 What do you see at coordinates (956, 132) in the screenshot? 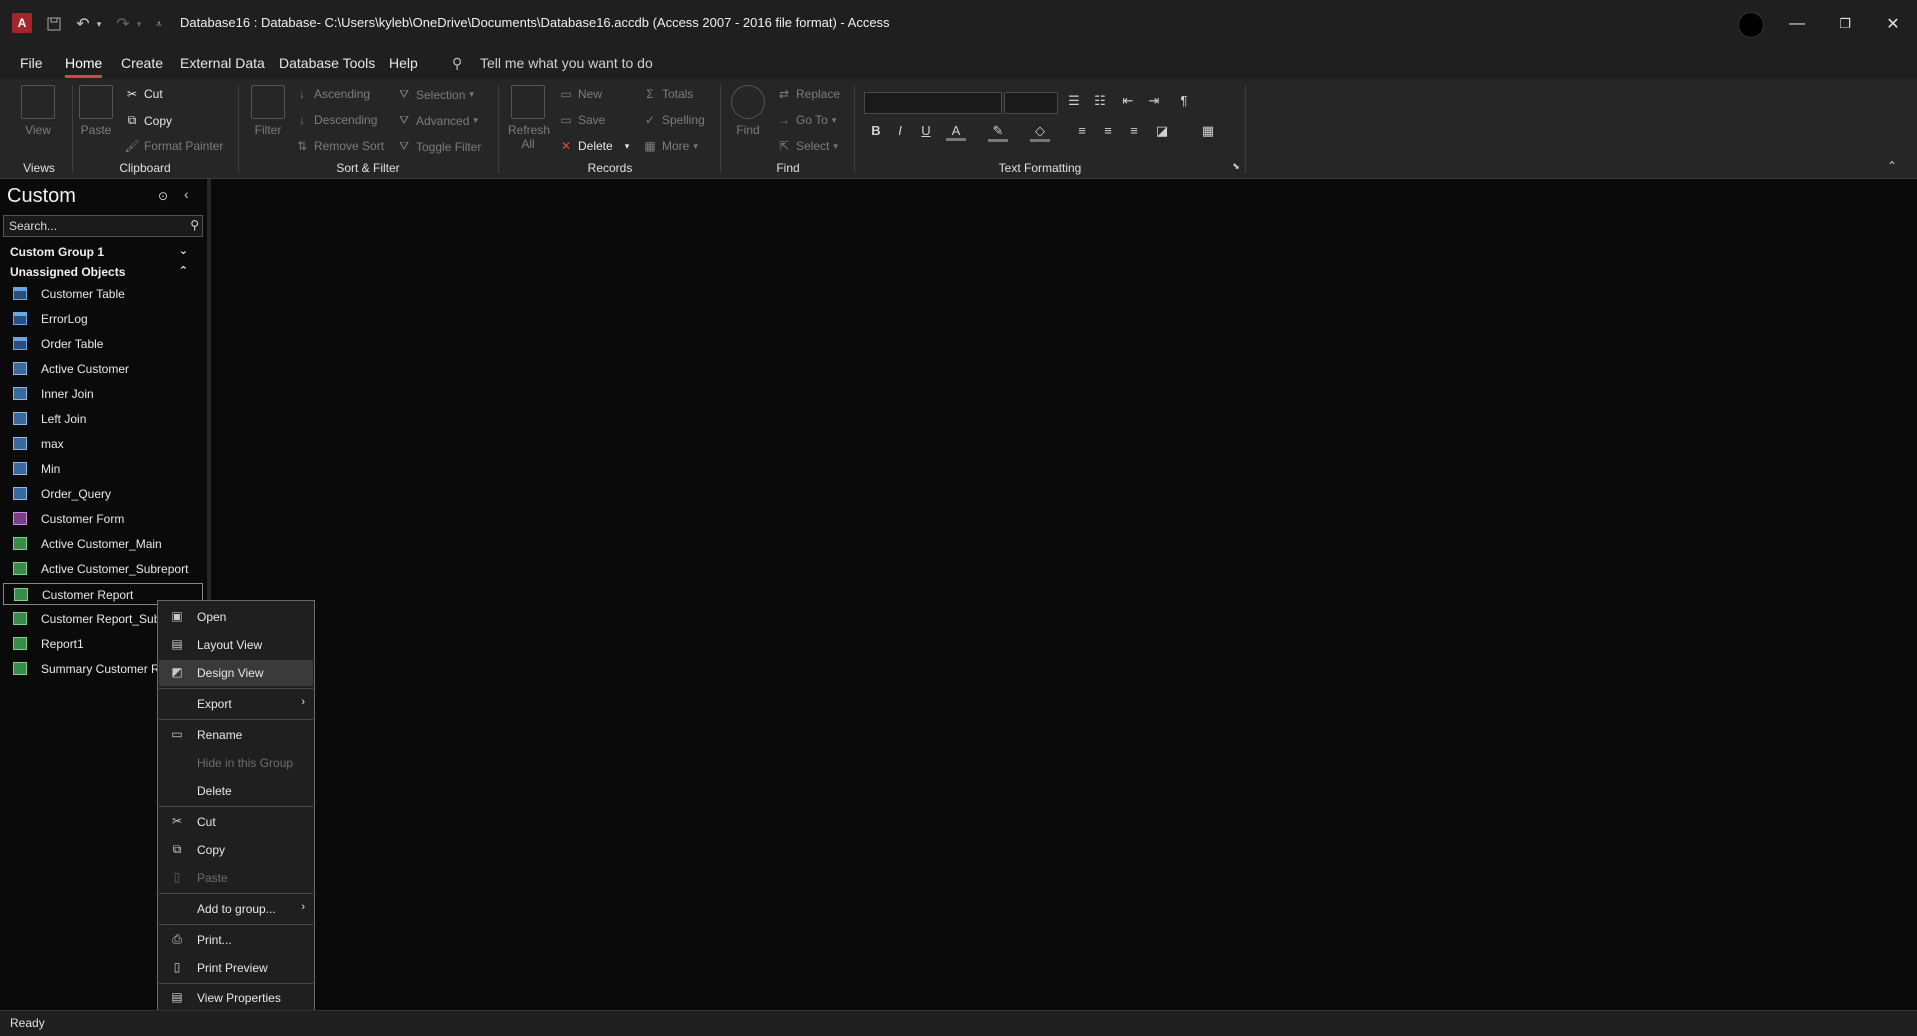
I see `font-color-icon: A` at bounding box center [956, 132].